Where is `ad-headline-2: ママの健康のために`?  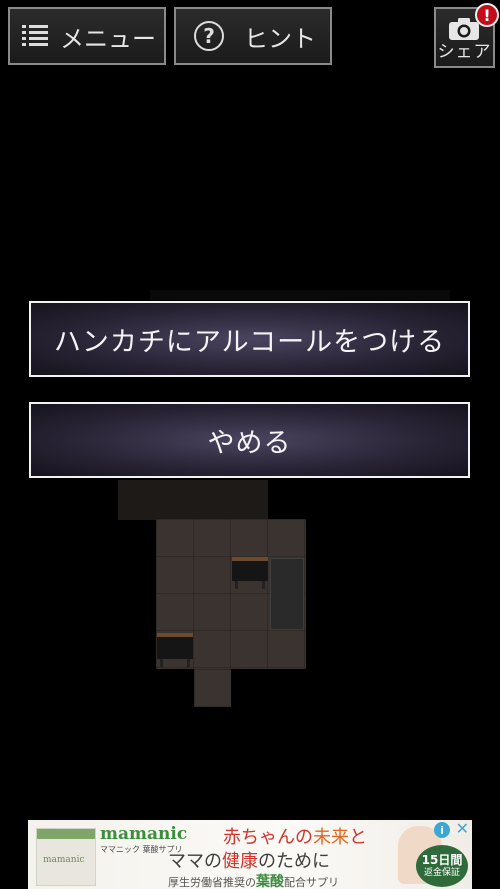
ad-headline-2: ママの健康のために is located at coordinates (249, 861).